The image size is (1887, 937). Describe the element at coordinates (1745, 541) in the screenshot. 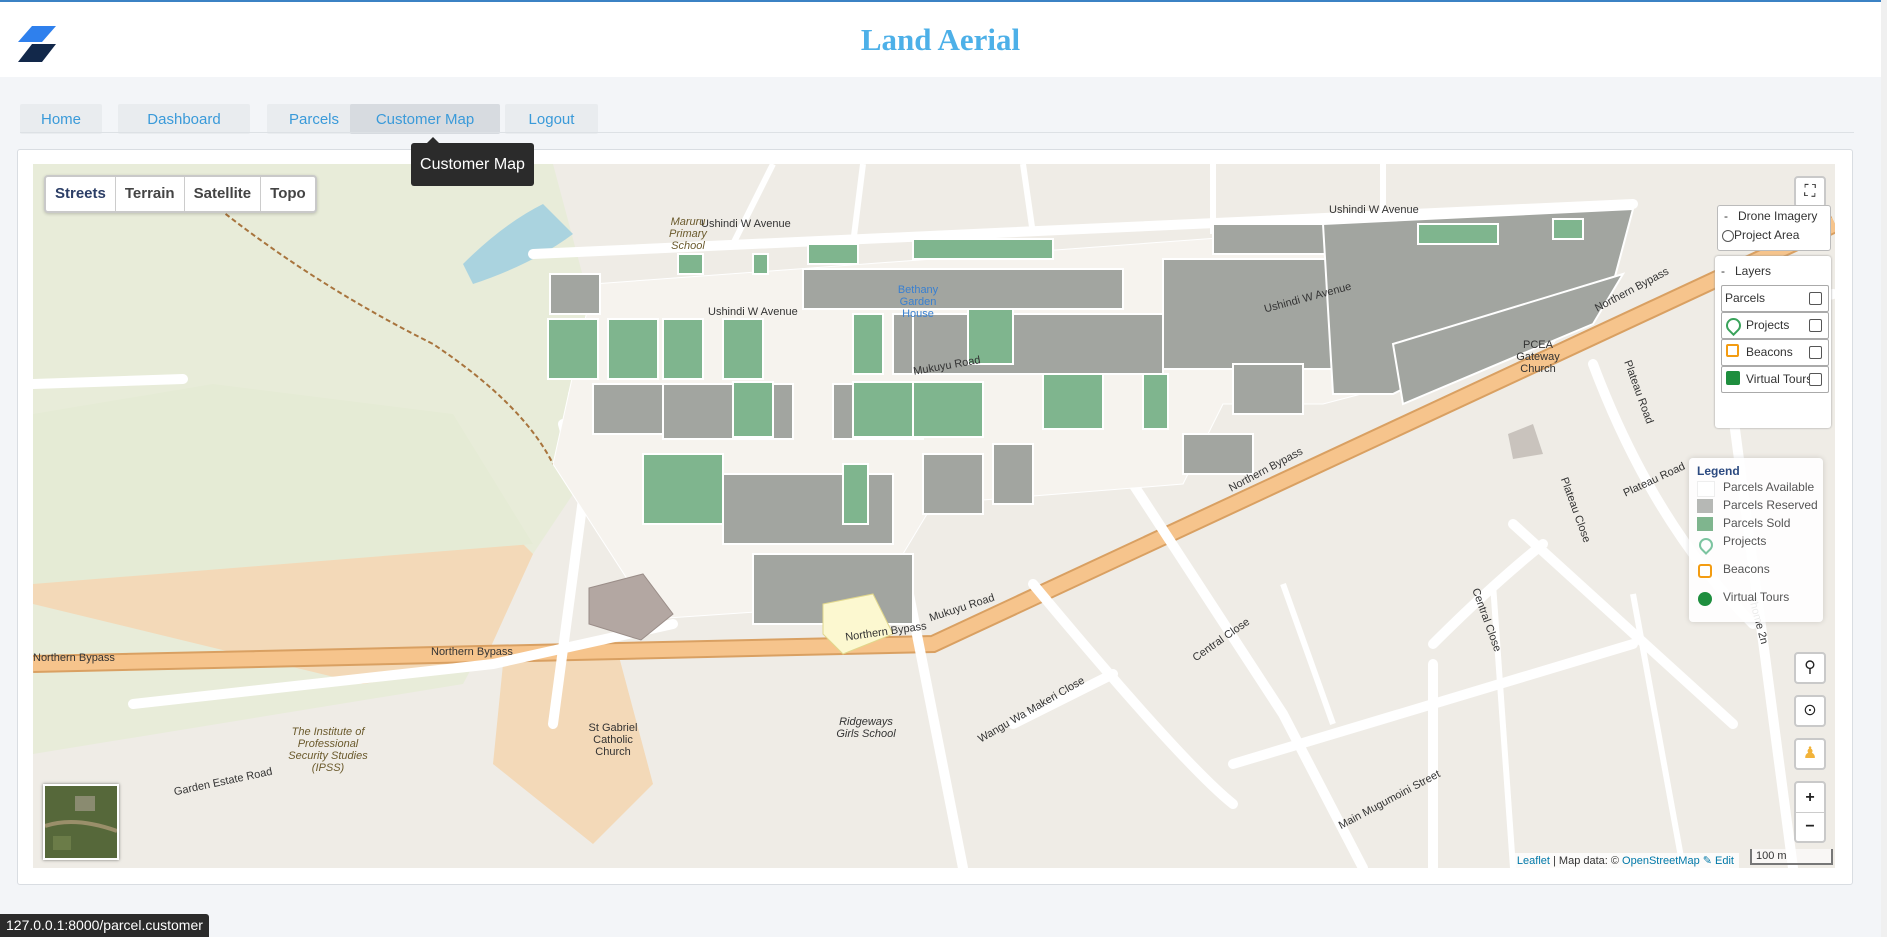

I see `legend-label-projects: Projects` at that location.